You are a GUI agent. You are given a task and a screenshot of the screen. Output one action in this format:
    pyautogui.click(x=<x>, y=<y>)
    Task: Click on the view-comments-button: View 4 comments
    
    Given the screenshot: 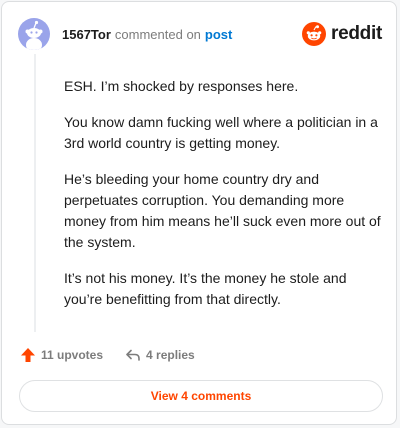 What is the action you would take?
    pyautogui.click(x=201, y=396)
    